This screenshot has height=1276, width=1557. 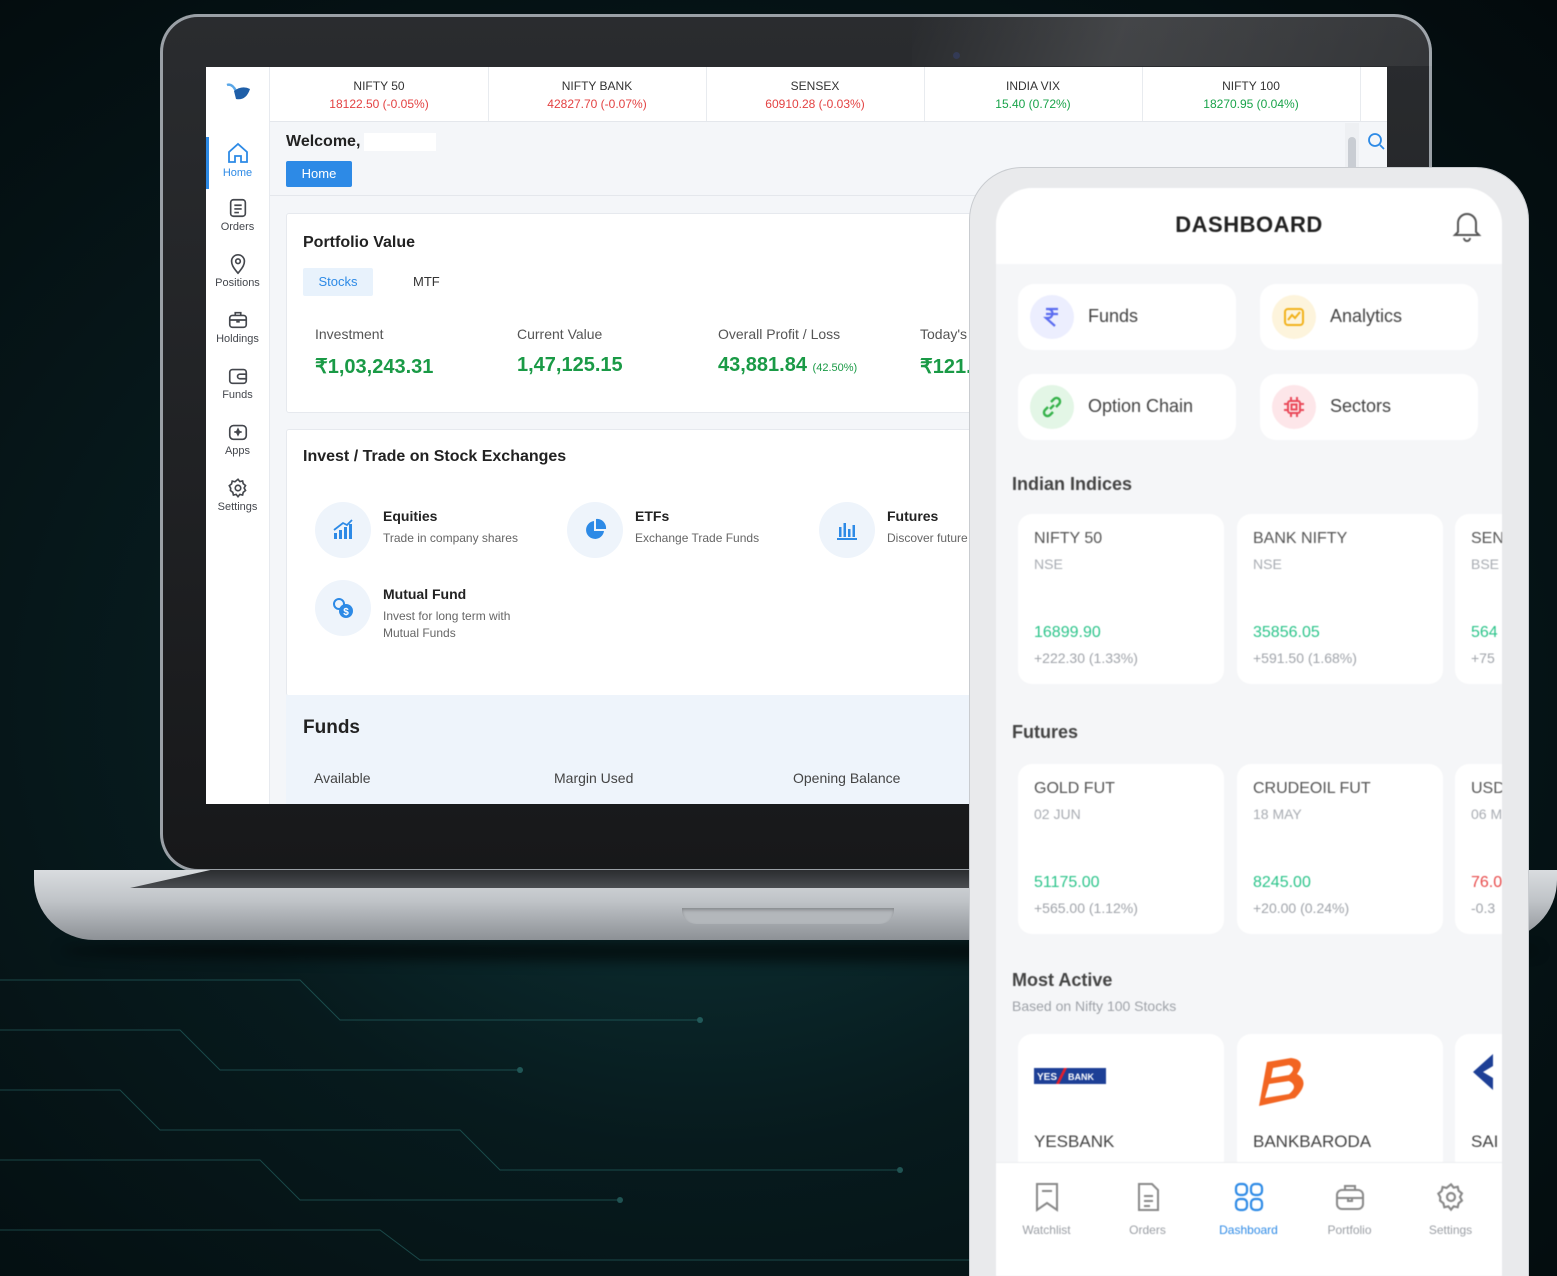 I want to click on stat-value: 1,47,125.15, so click(x=570, y=365).